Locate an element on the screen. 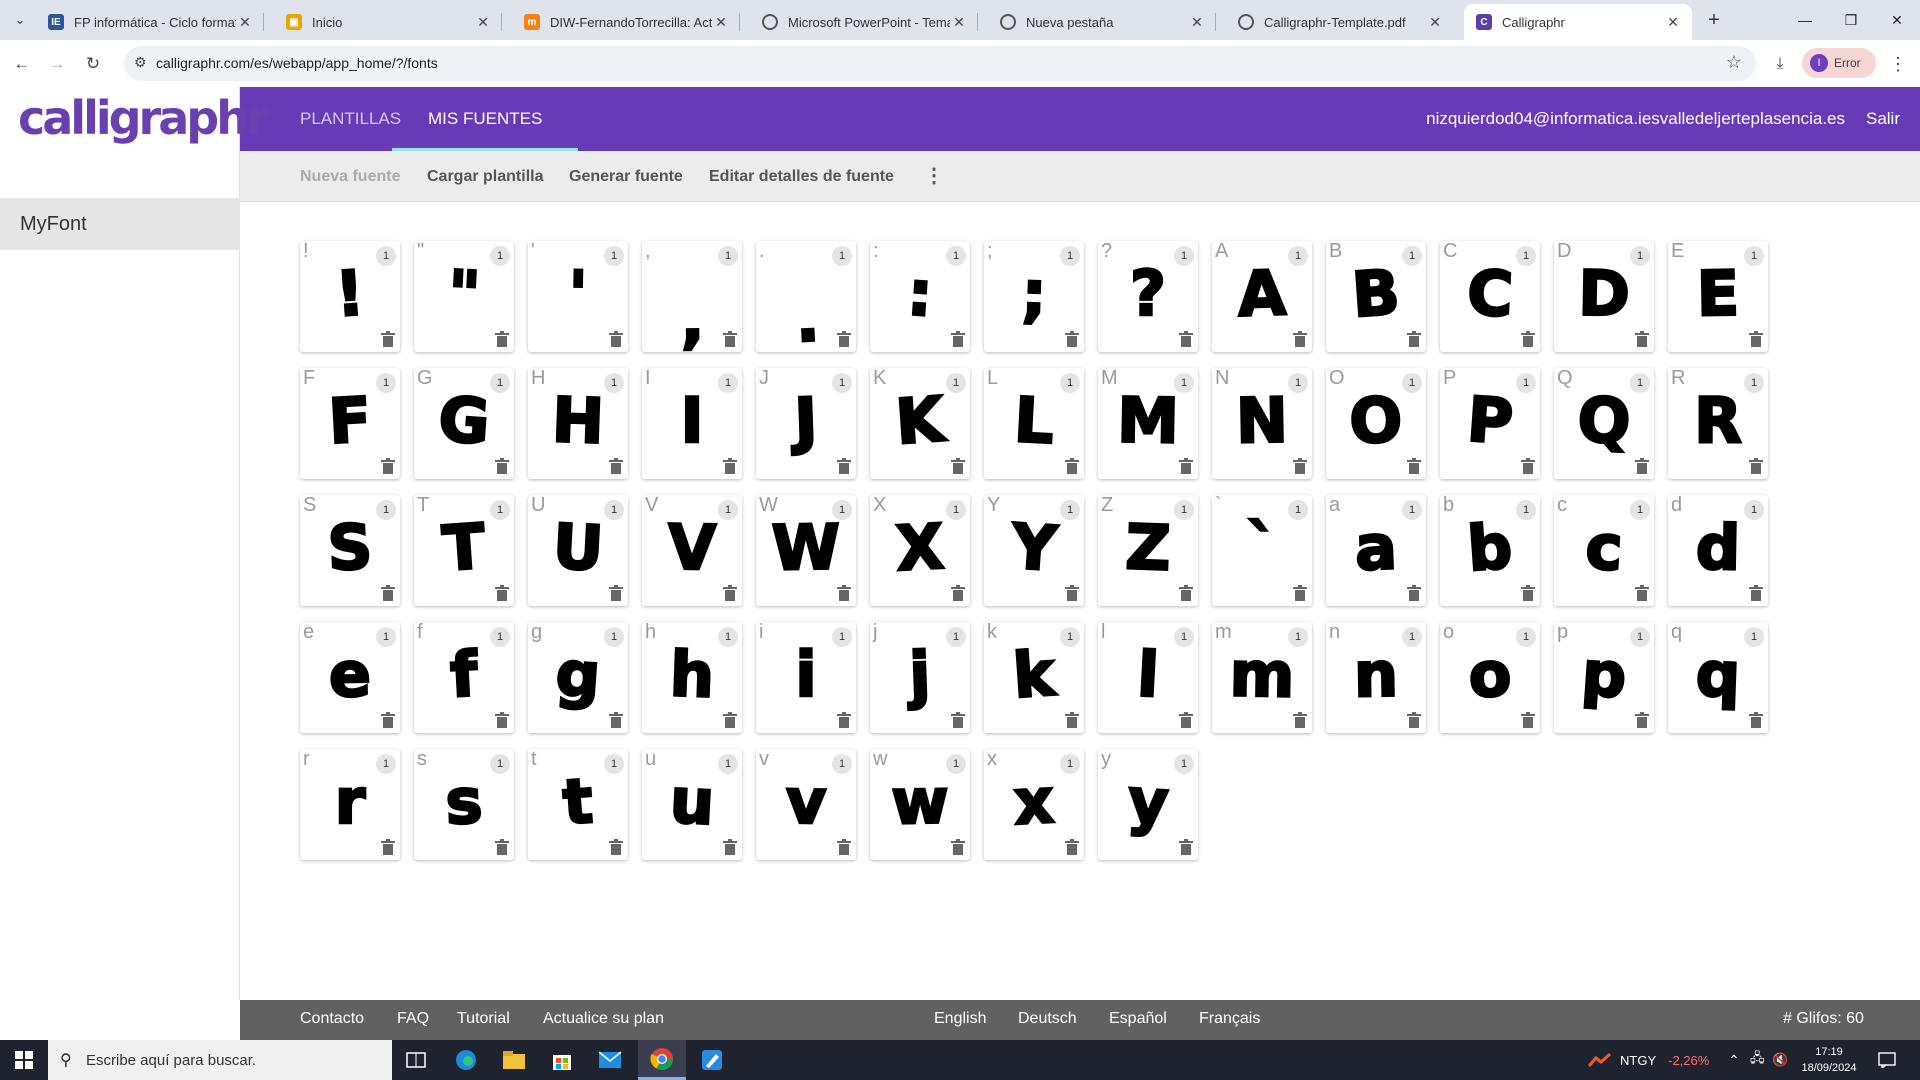 This screenshot has width=1920, height=1080. glyph-cell: jj1 is located at coordinates (920, 677).